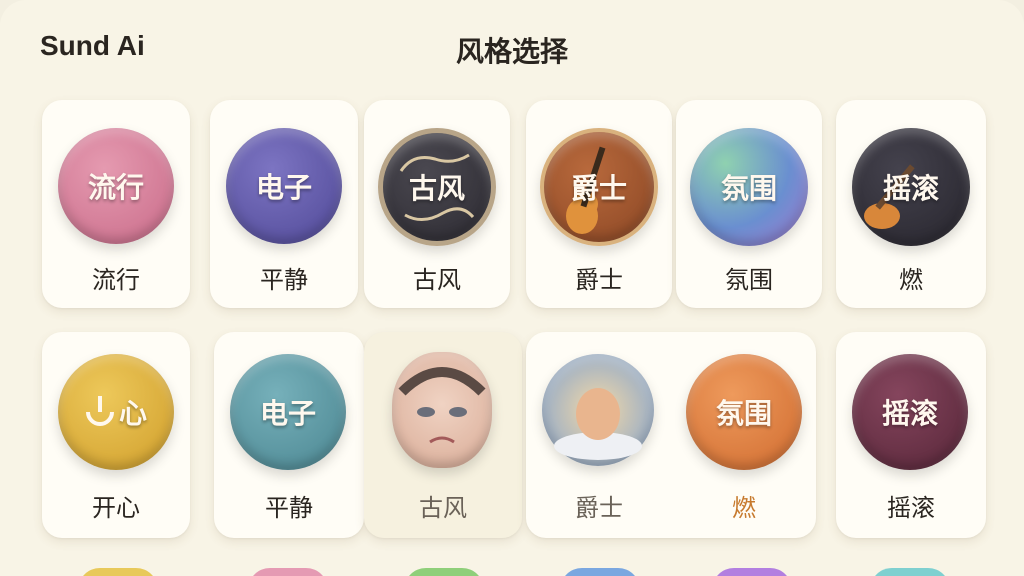  What do you see at coordinates (749, 187) in the screenshot?
I see `ambient-badge: 氛围` at bounding box center [749, 187].